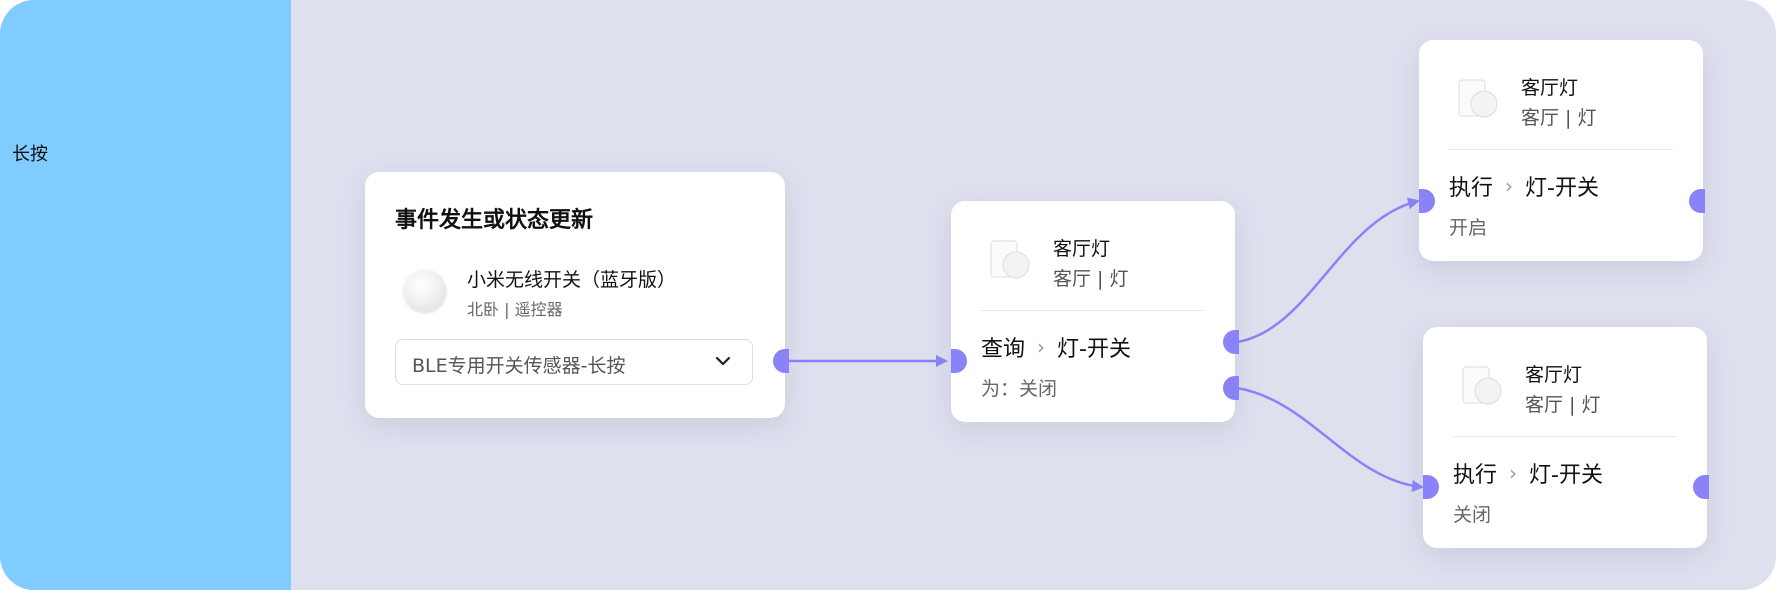 This screenshot has width=1776, height=590. I want to click on action-on-device-name: 客厅灯, so click(1550, 88).